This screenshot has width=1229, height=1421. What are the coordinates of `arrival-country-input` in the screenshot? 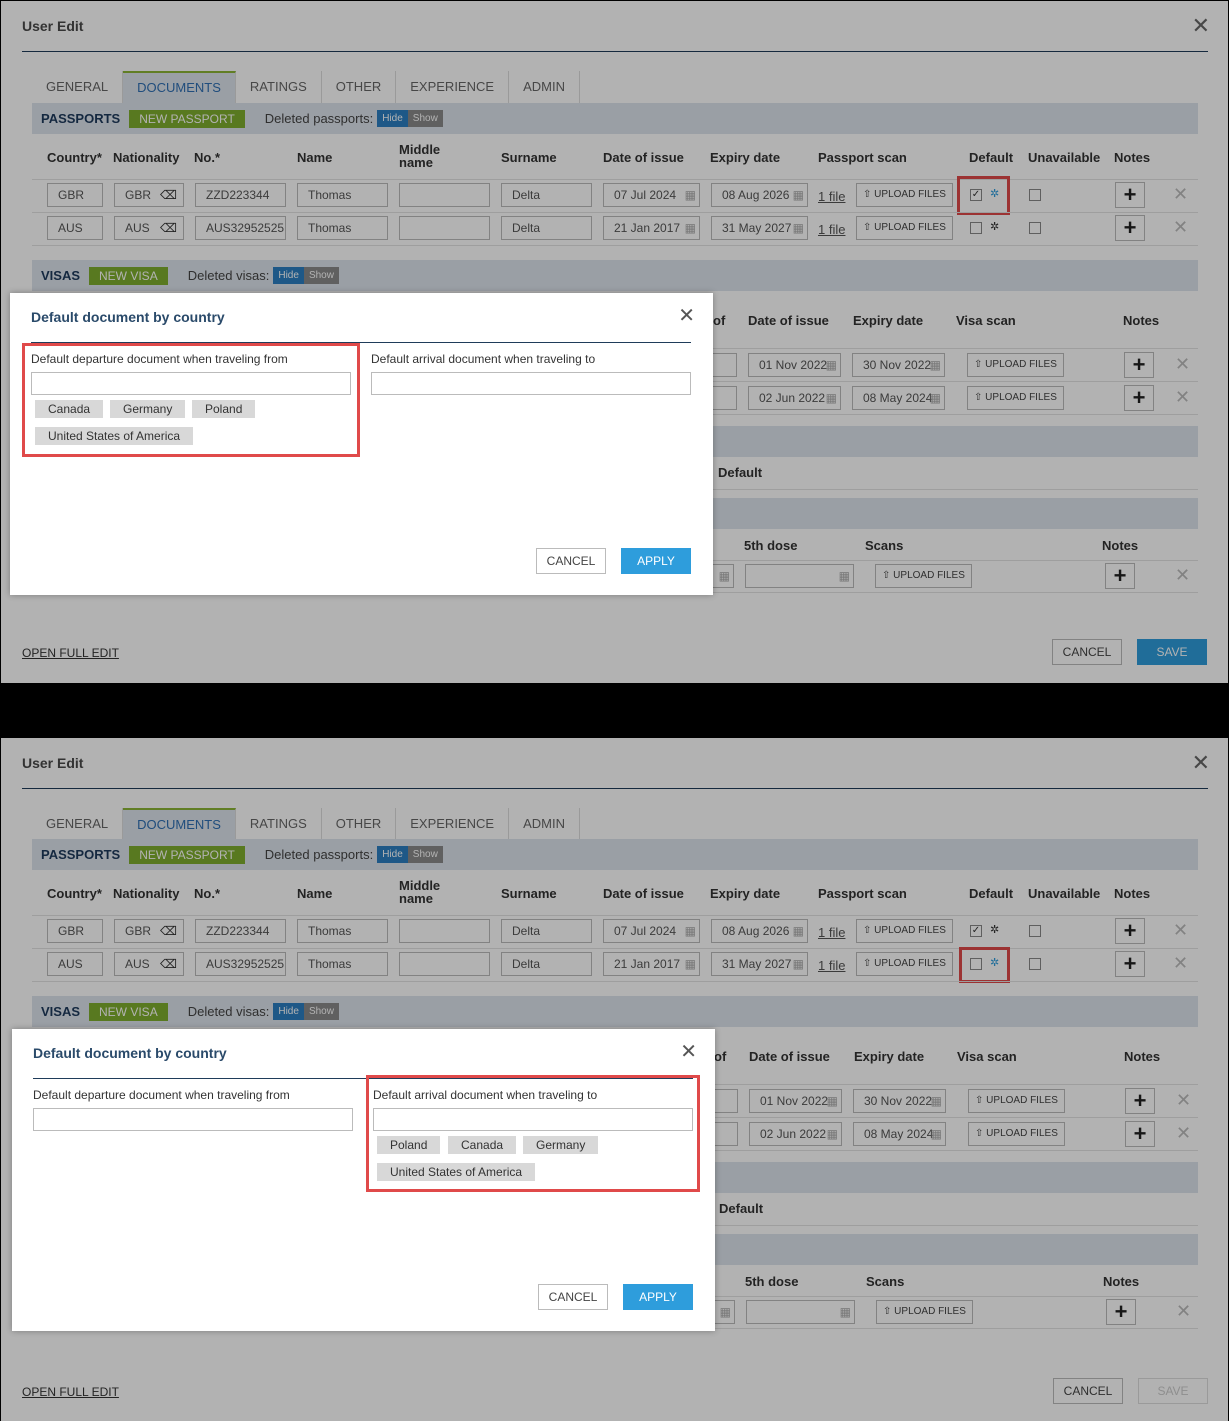 It's located at (531, 383).